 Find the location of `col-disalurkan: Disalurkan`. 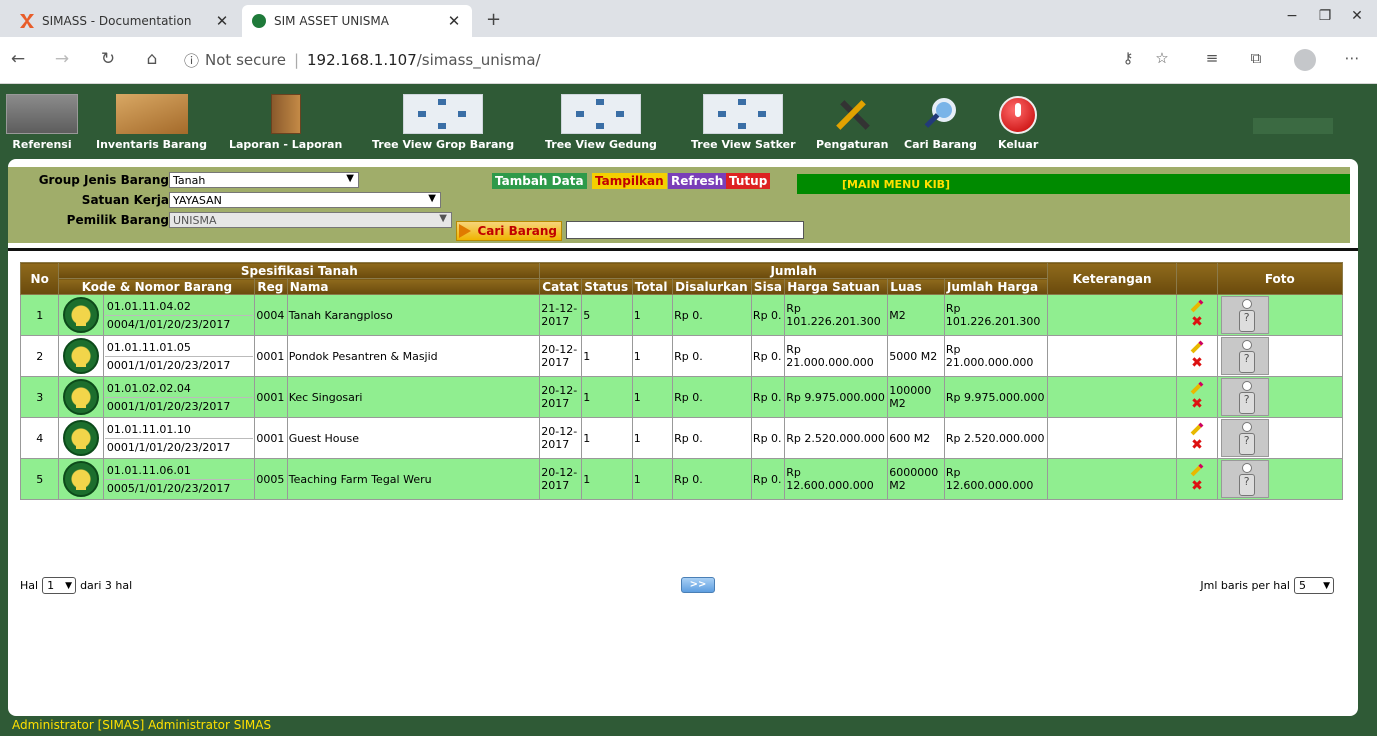

col-disalurkan: Disalurkan is located at coordinates (712, 286).